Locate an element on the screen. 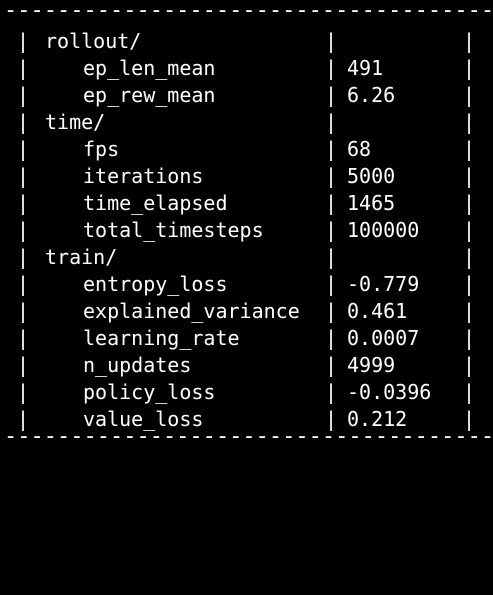 This screenshot has height=595, width=493. metric-key: entropy_loss is located at coordinates (155, 284).